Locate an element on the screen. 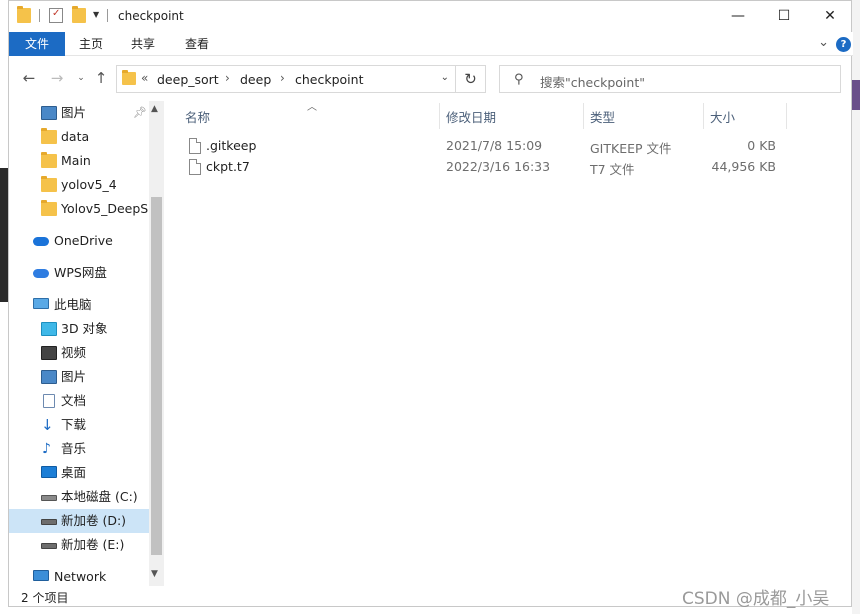 The width and height of the screenshot is (860, 614). nav-item-wps-cloud: WPS网盘 is located at coordinates (79, 273).